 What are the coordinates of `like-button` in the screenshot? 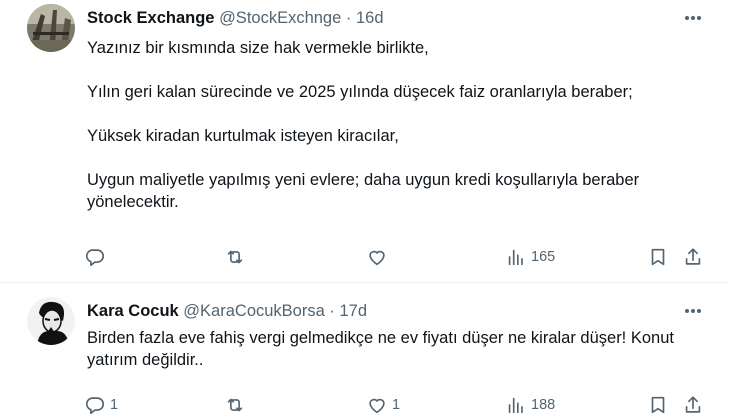 It's located at (379, 257).